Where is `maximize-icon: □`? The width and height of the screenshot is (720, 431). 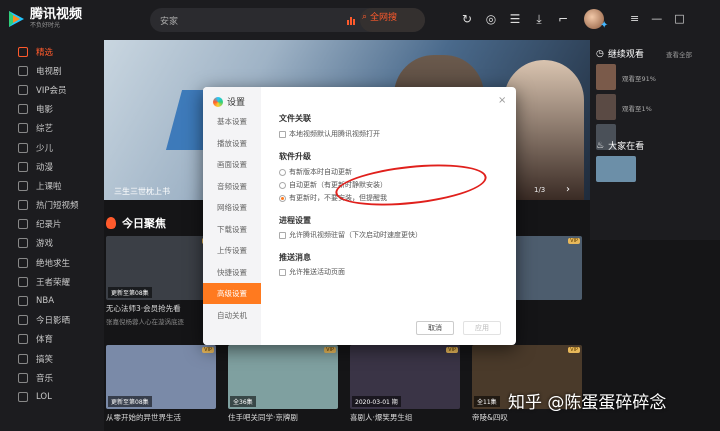
maximize-icon: □ is located at coordinates (679, 18).